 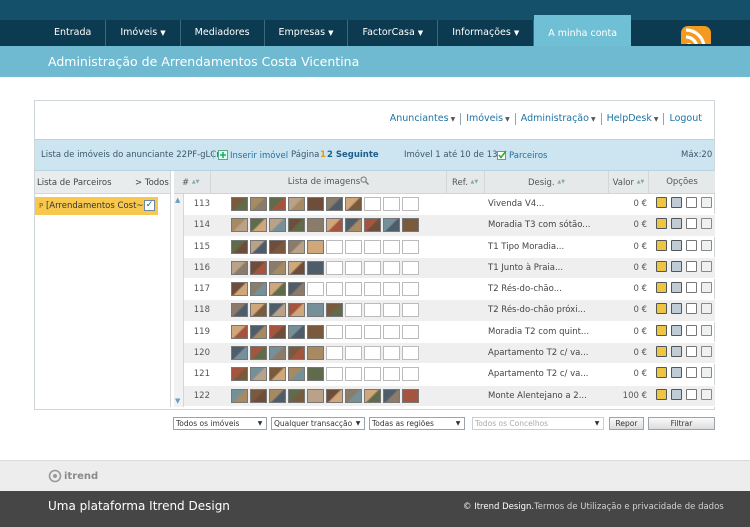 What do you see at coordinates (73, 33) in the screenshot?
I see `nav-item-entrada: Entrada` at bounding box center [73, 33].